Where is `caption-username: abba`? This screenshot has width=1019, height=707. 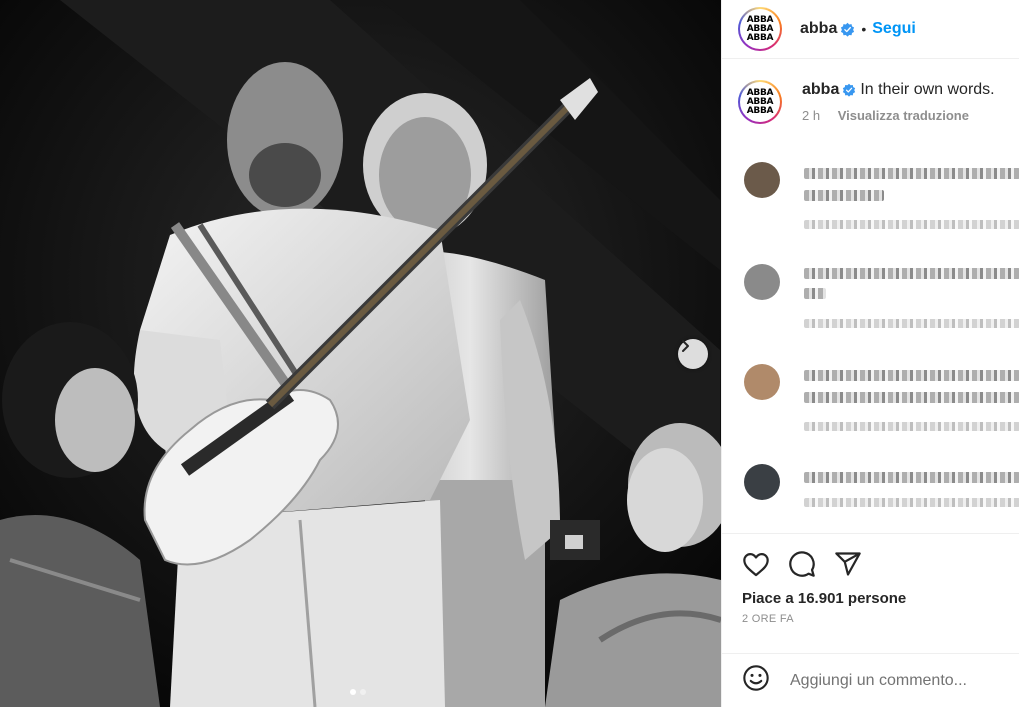 caption-username: abba is located at coordinates (820, 89).